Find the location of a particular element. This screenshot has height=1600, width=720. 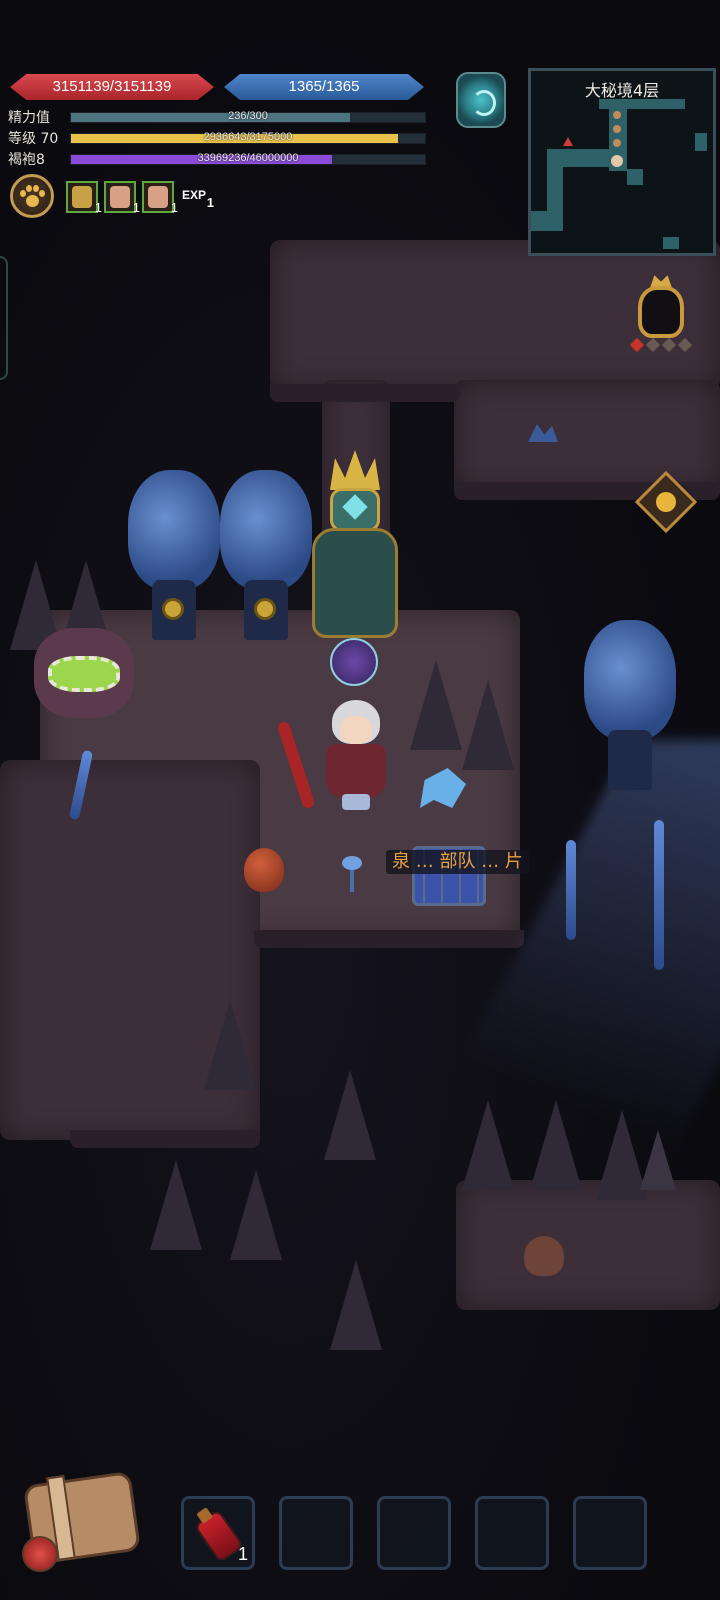

exp-value: 2936643/3175000 is located at coordinates (248, 136).